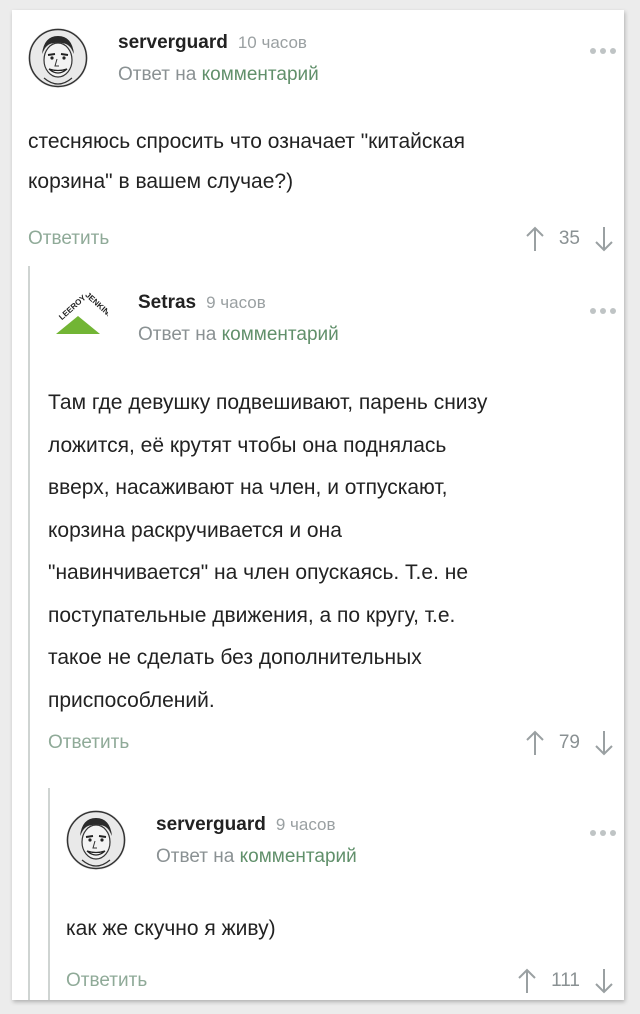  I want to click on avatar: LEEROY JENKINS, so click(78, 318).